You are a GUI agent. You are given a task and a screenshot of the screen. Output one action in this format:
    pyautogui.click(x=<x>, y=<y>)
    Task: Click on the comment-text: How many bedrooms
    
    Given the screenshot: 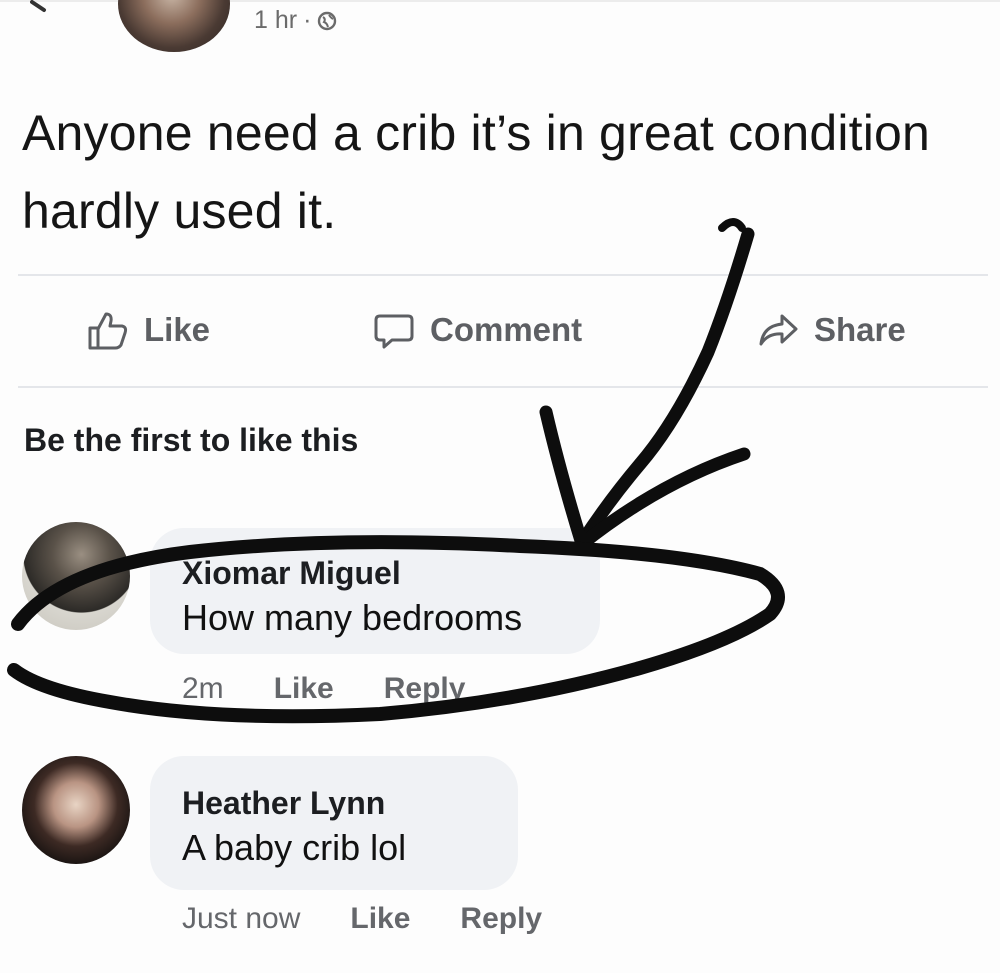 What is the action you would take?
    pyautogui.click(x=352, y=617)
    